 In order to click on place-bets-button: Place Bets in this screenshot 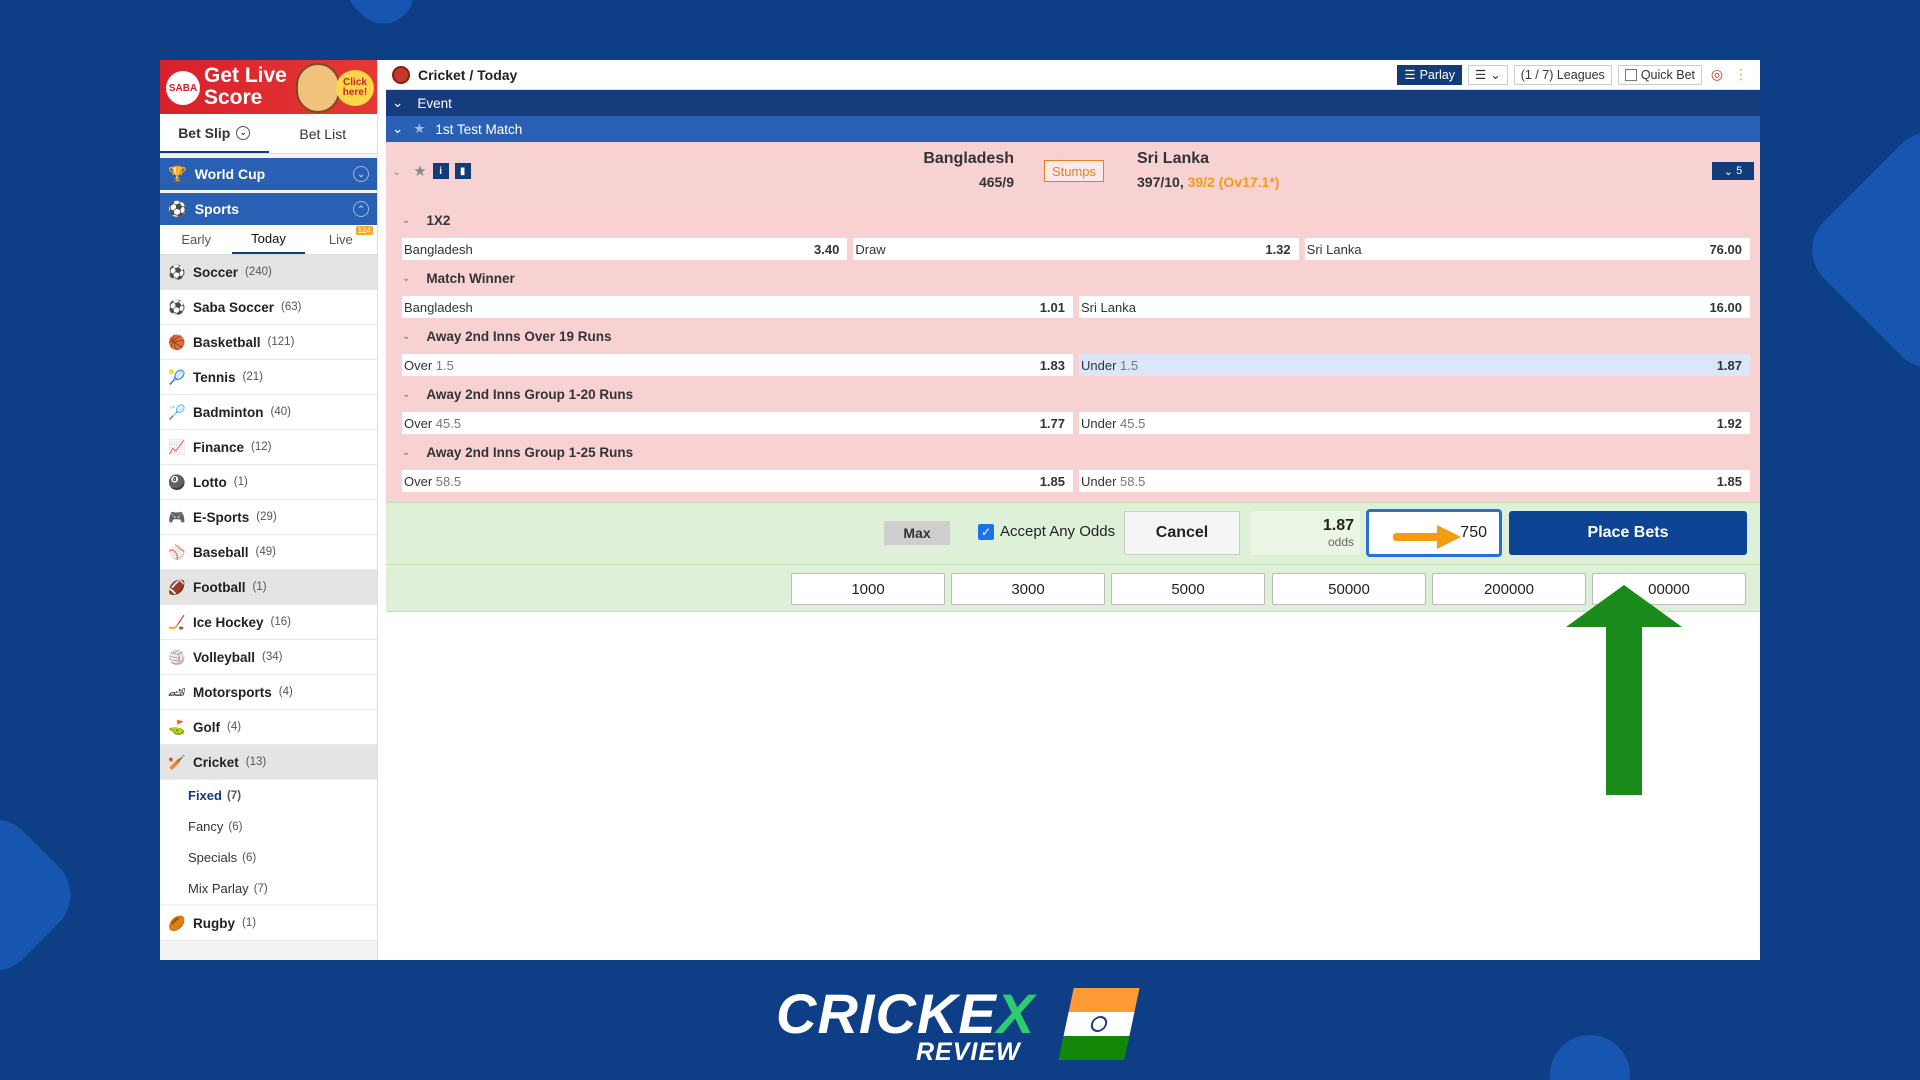, I will do `click(1628, 533)`.